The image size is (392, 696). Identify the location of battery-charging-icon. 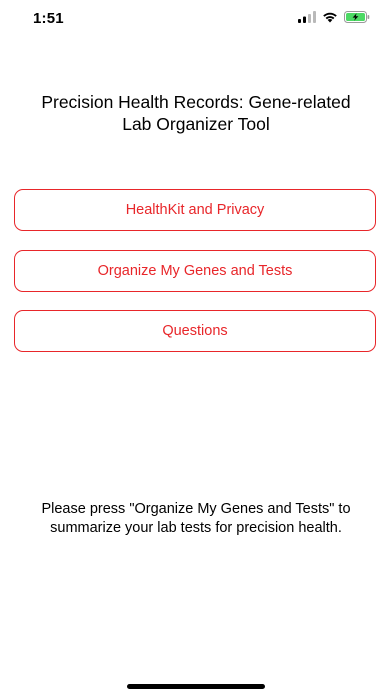
(357, 17).